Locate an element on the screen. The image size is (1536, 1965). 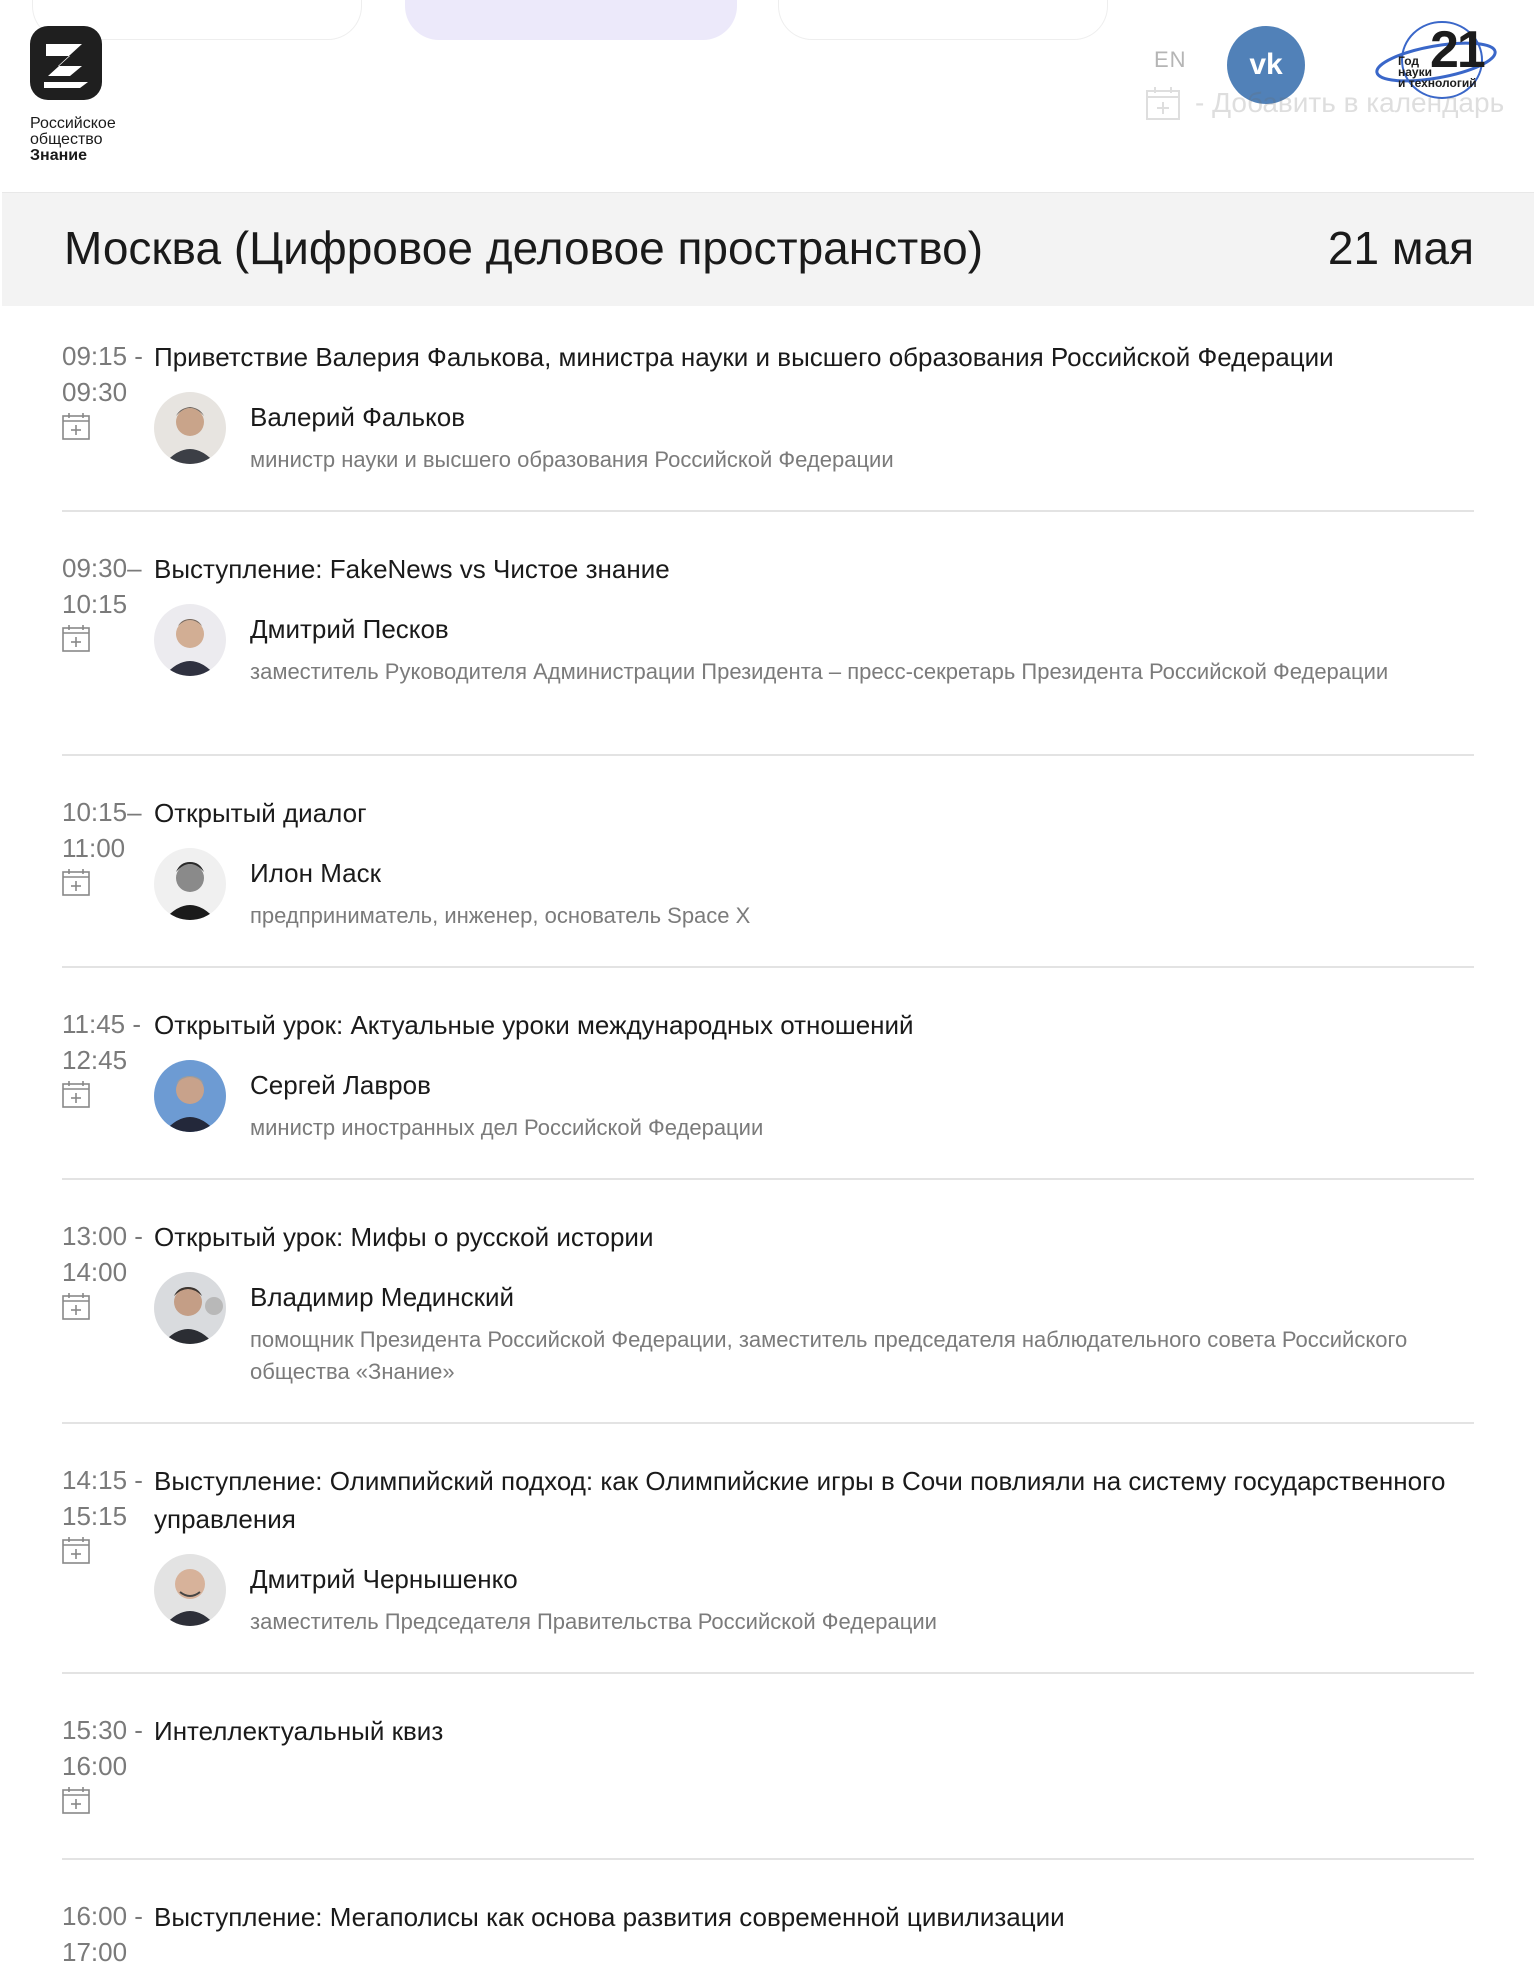
time-end: 17:00 is located at coordinates (95, 1951).